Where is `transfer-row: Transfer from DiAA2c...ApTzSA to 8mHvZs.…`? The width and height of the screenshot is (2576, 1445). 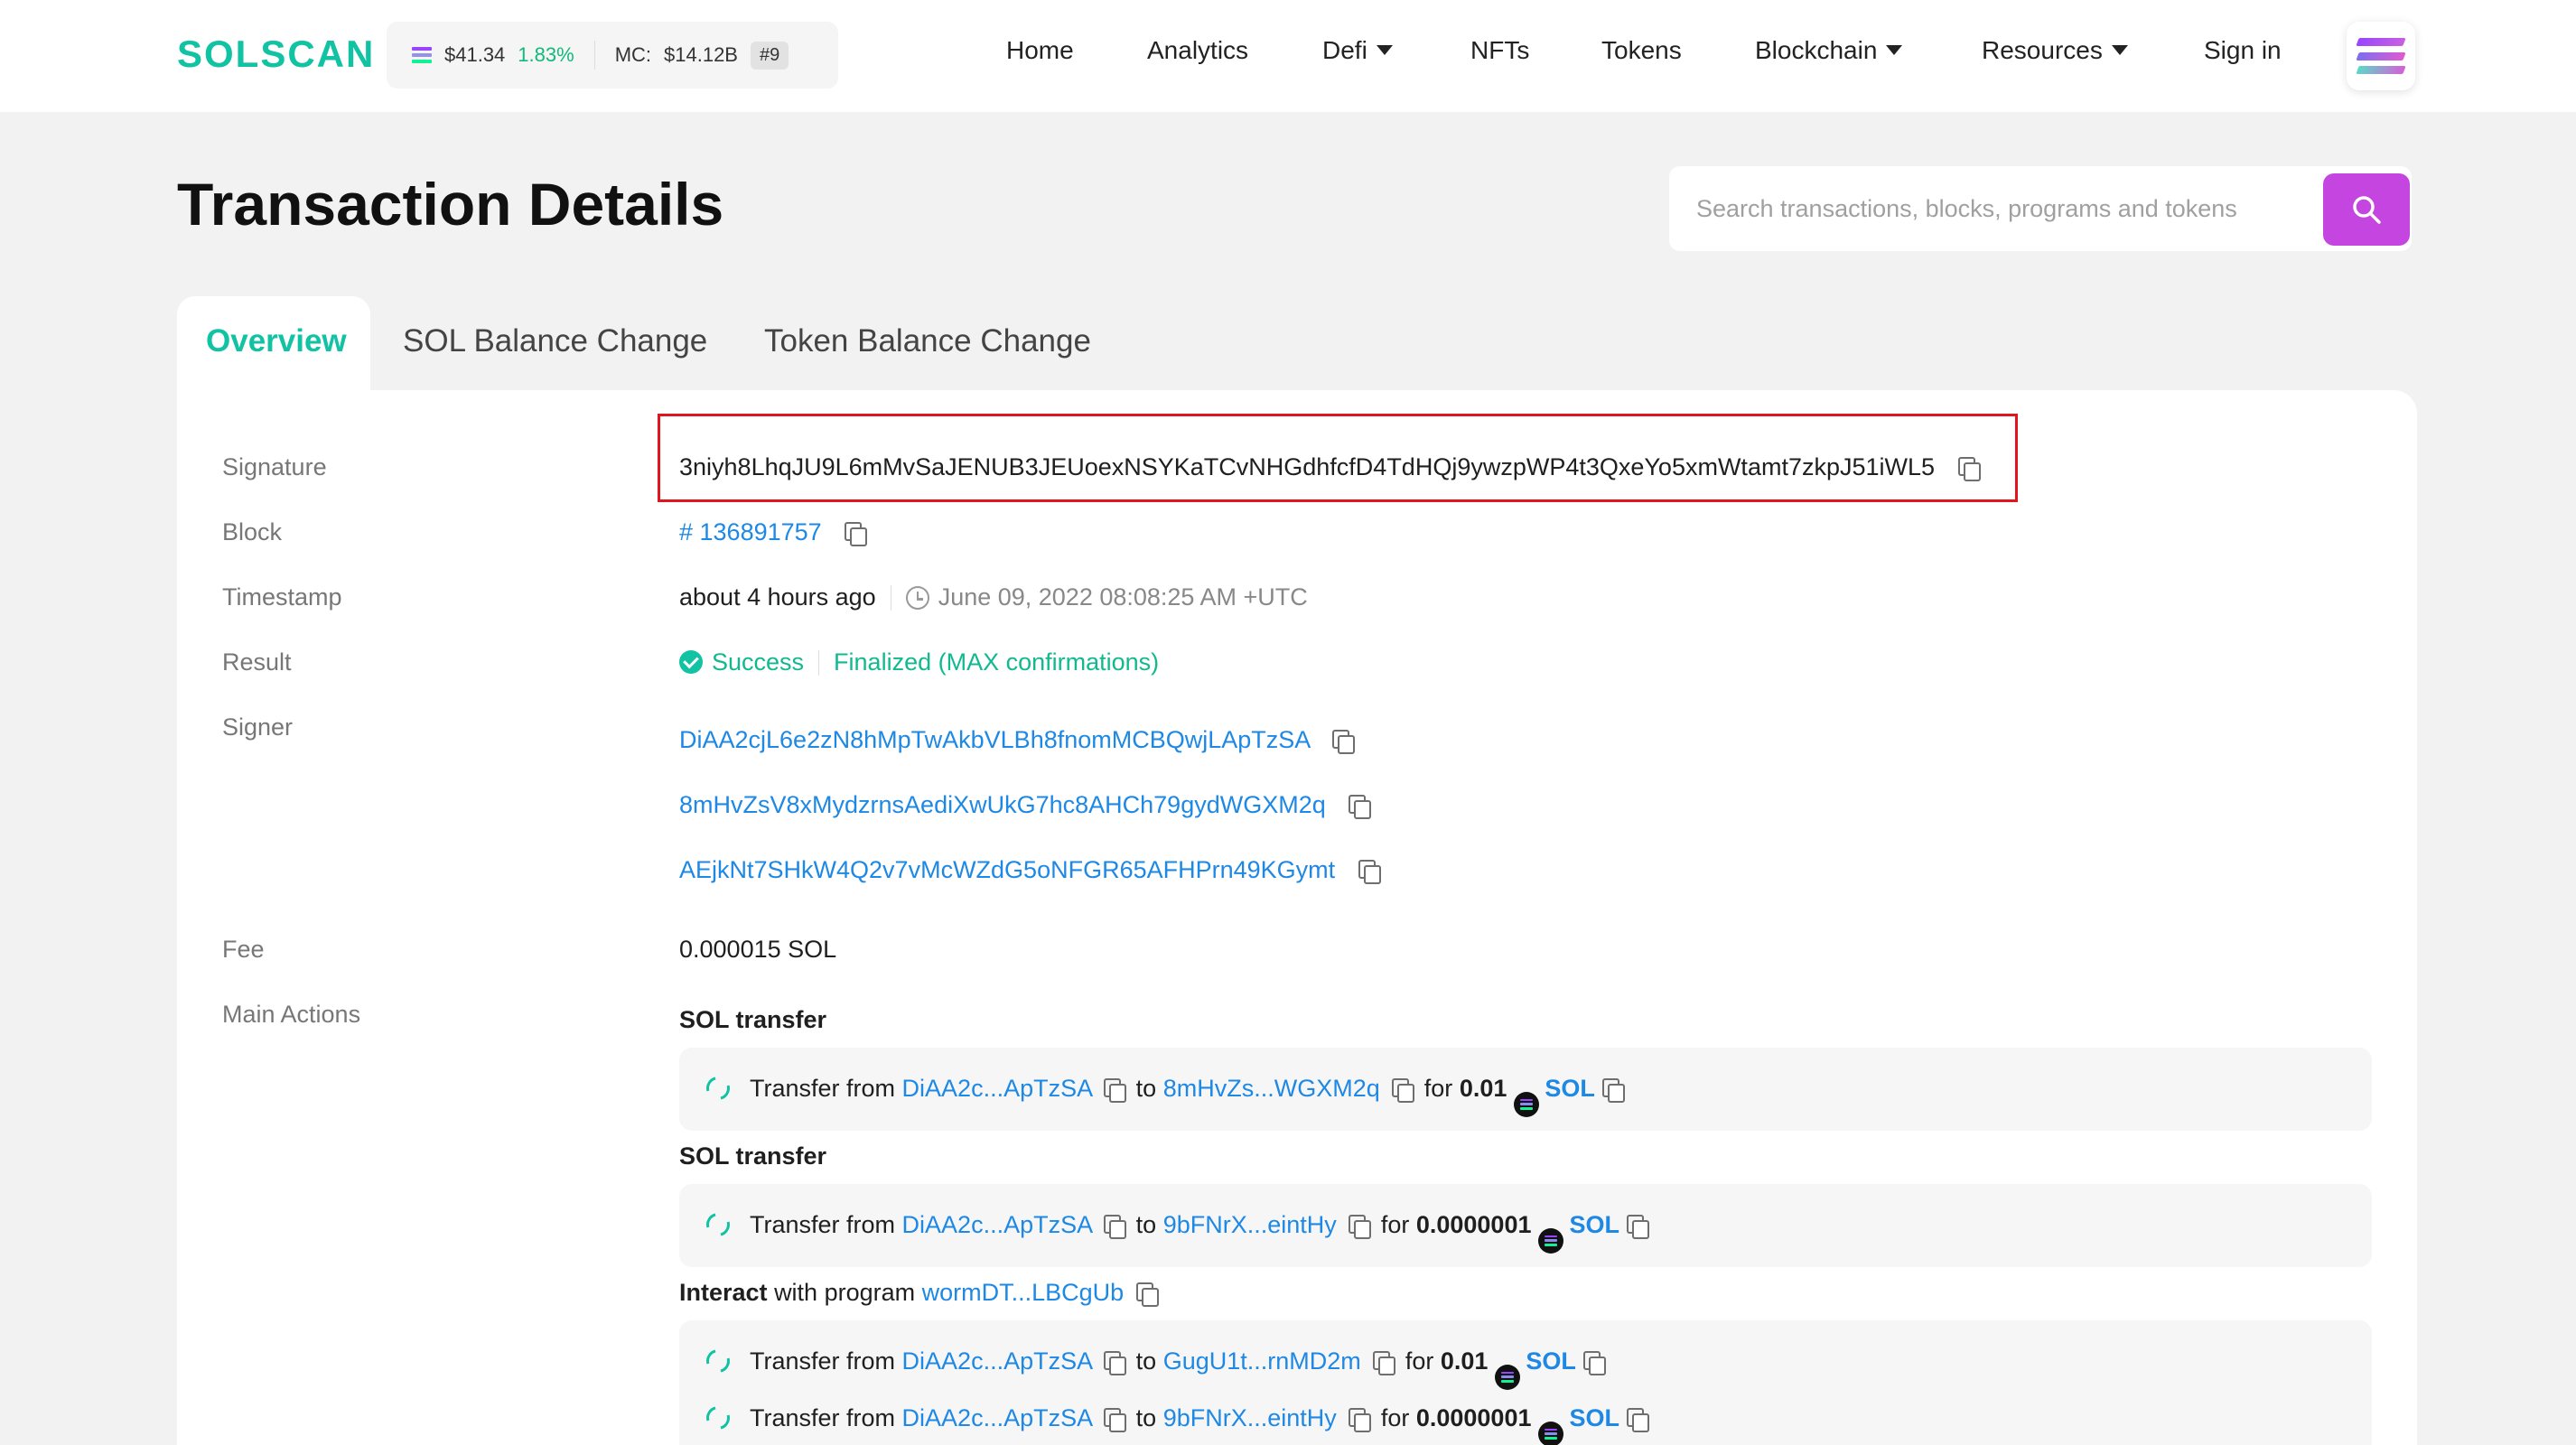
transfer-row: Transfer from DiAA2c...ApTzSA to 8mHvZs.… is located at coordinates (1164, 1094).